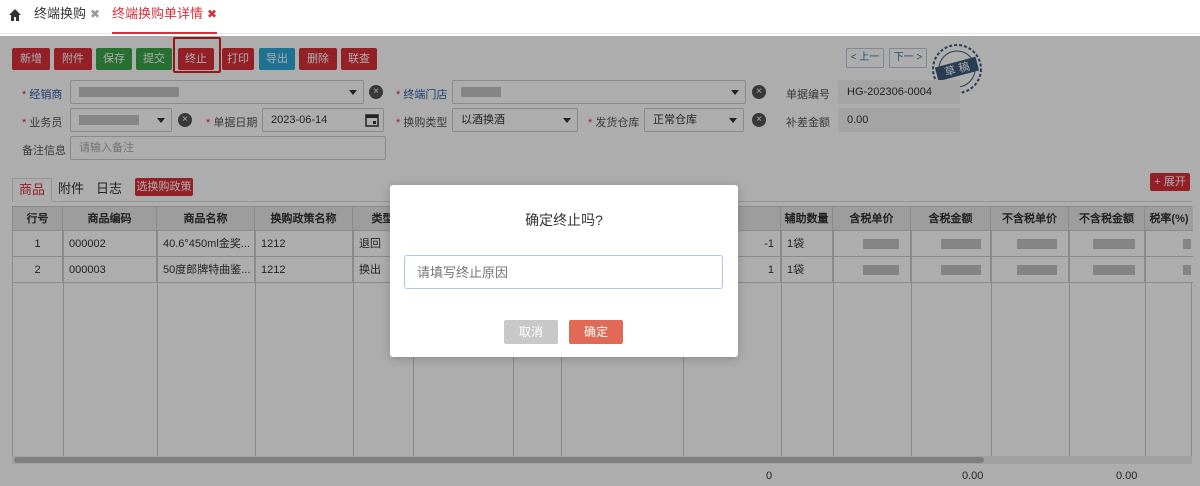 This screenshot has width=1200, height=486. I want to click on tab-exchange-detail: 终端换购单详情 ✖, so click(165, 17).